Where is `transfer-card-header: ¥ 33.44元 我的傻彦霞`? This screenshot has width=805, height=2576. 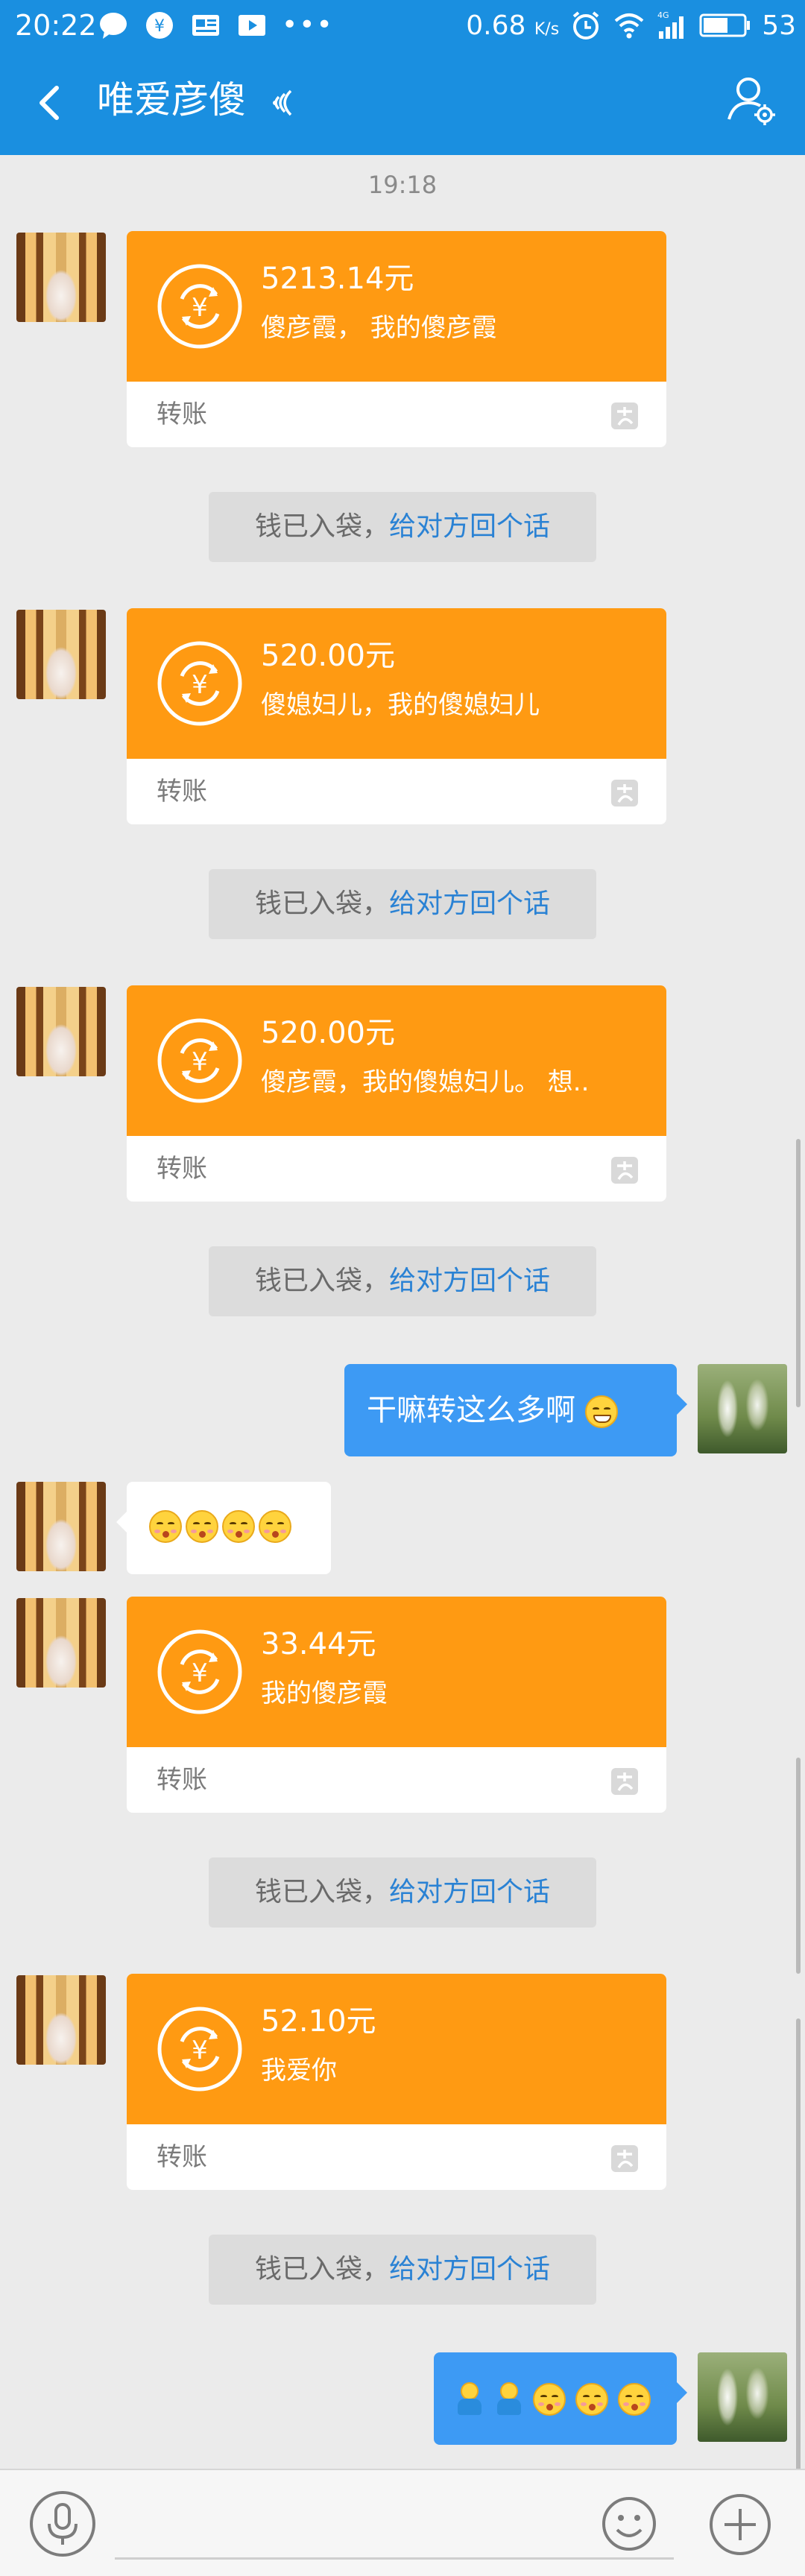 transfer-card-header: ¥ 33.44元 我的傻彦霞 is located at coordinates (396, 1672).